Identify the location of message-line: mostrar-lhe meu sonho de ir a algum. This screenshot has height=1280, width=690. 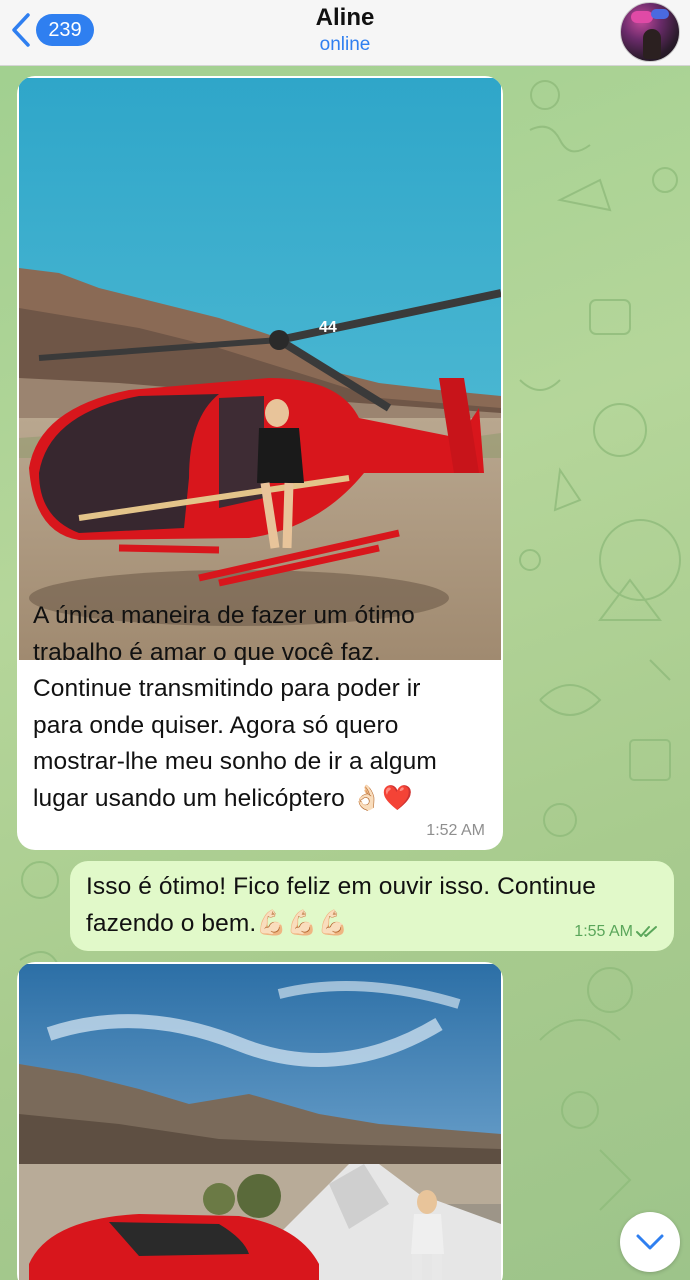
(235, 761).